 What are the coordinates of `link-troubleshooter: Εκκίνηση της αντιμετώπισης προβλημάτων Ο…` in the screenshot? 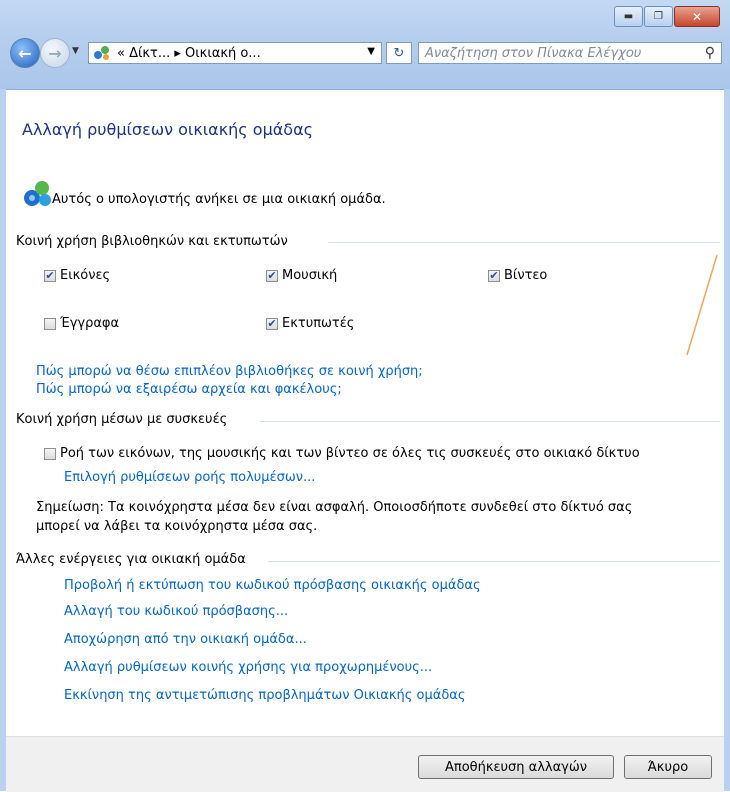 It's located at (265, 695).